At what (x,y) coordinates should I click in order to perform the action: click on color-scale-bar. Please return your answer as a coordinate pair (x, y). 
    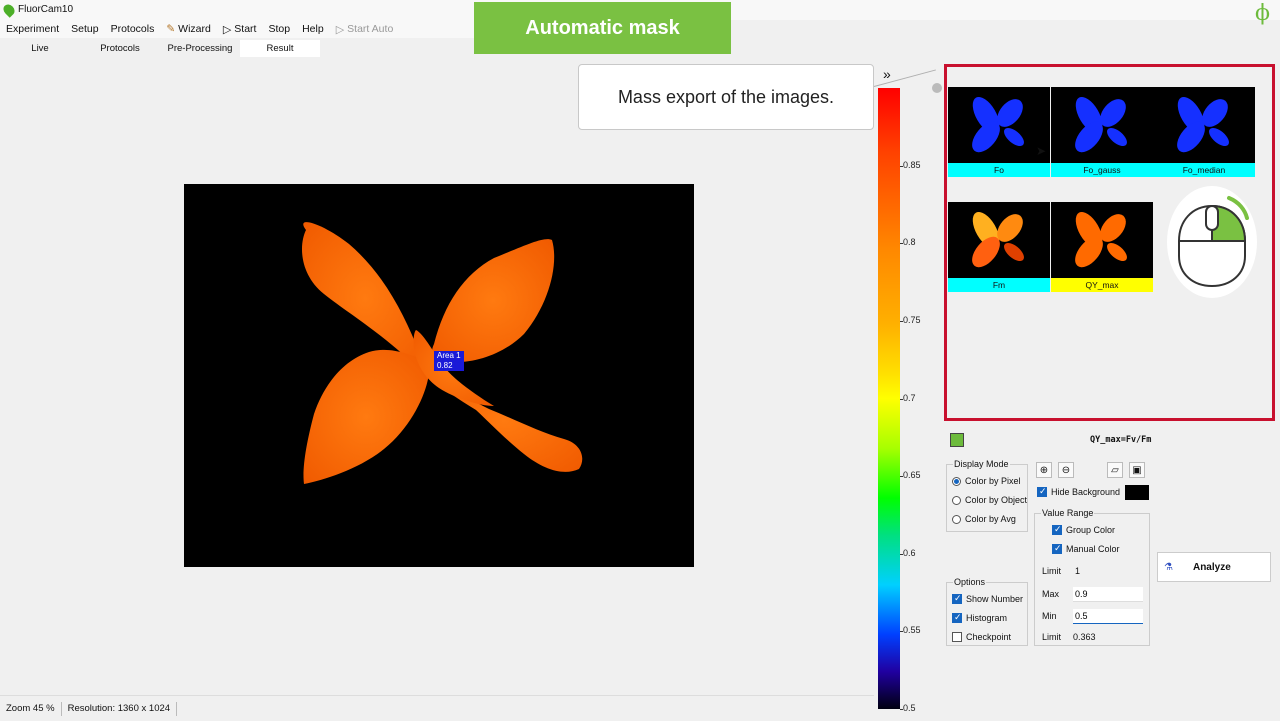
    Looking at the image, I should click on (889, 398).